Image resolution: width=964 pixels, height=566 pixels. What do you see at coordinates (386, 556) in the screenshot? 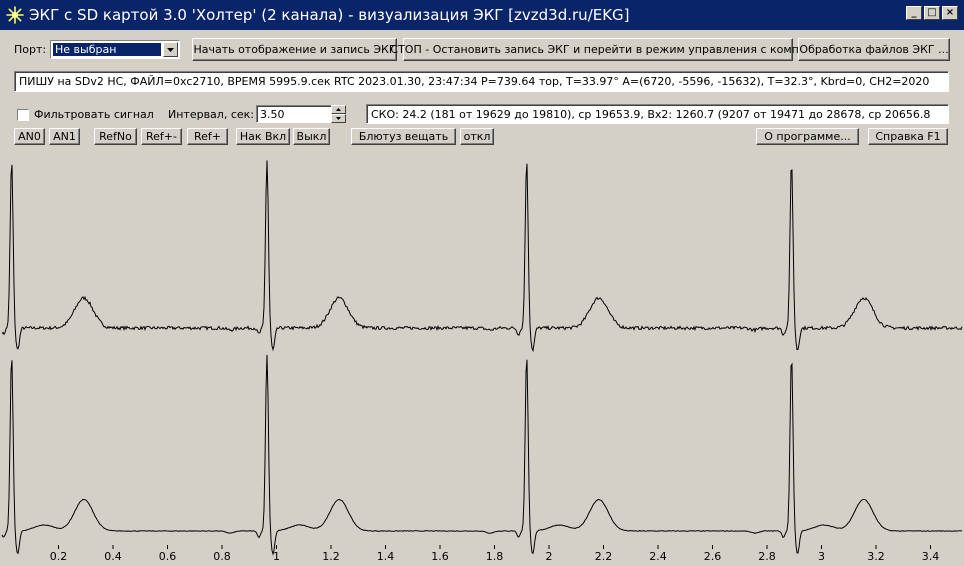
I see `x-tick-label: 1.4` at bounding box center [386, 556].